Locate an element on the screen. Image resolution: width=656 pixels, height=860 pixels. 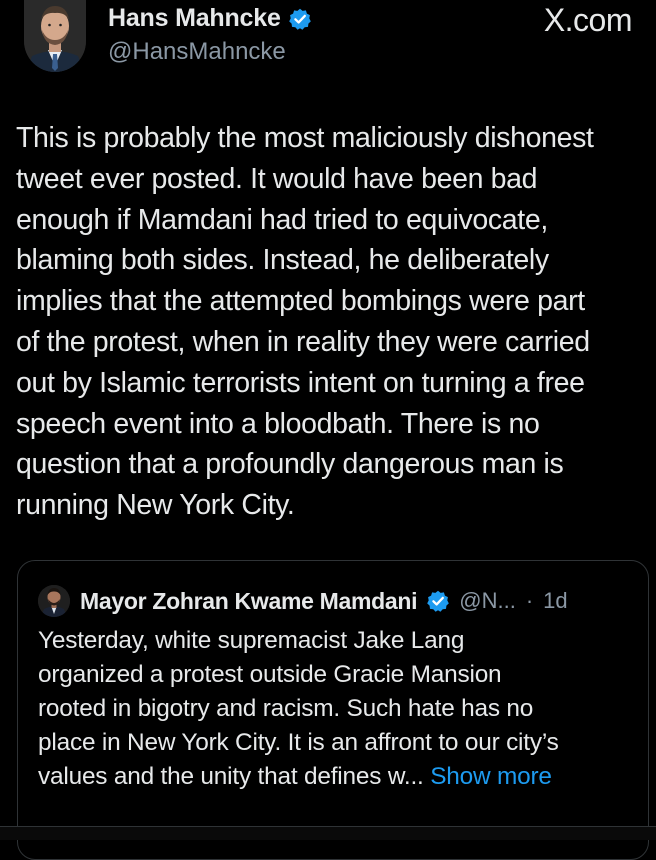
quoted-author-avatar-image is located at coordinates (54, 601).